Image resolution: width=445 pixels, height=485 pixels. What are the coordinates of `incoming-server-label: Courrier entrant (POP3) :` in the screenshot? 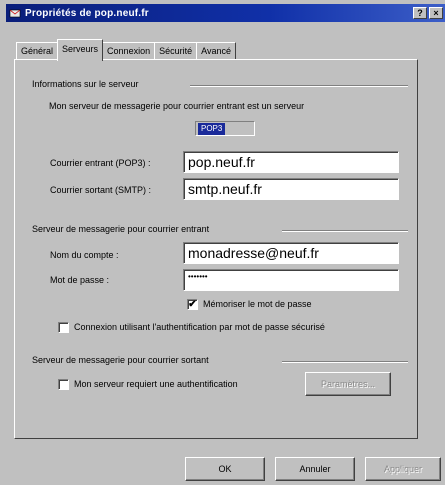 It's located at (100, 163).